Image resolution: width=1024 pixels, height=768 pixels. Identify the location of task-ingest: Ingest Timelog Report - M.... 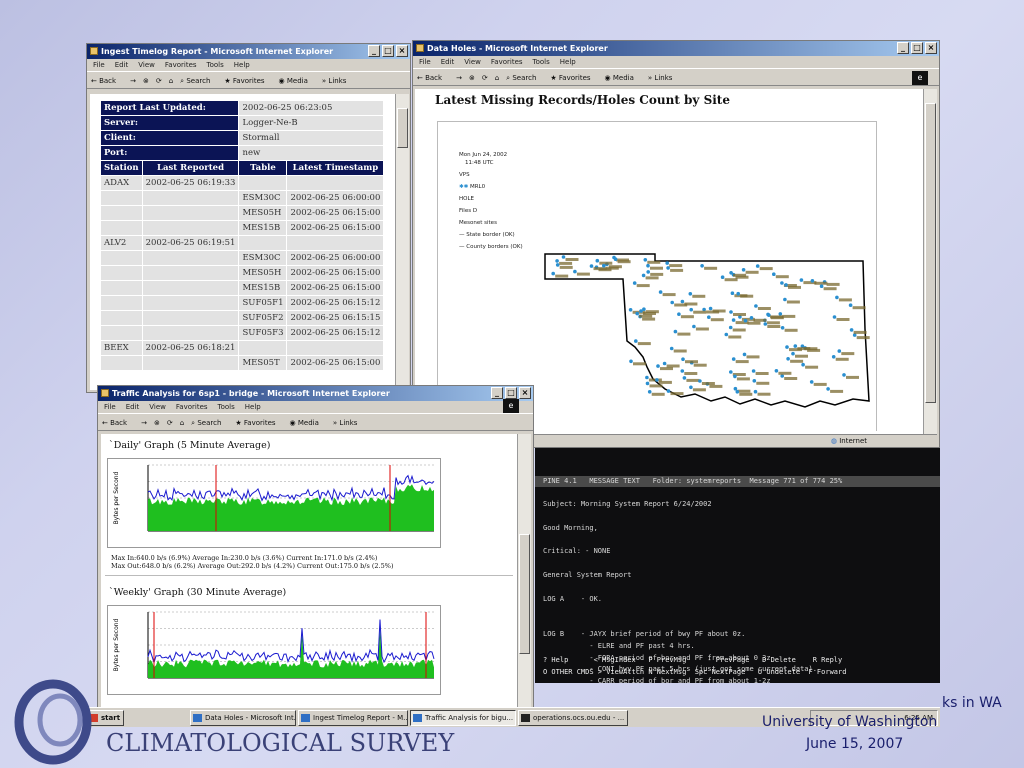
(353, 718).